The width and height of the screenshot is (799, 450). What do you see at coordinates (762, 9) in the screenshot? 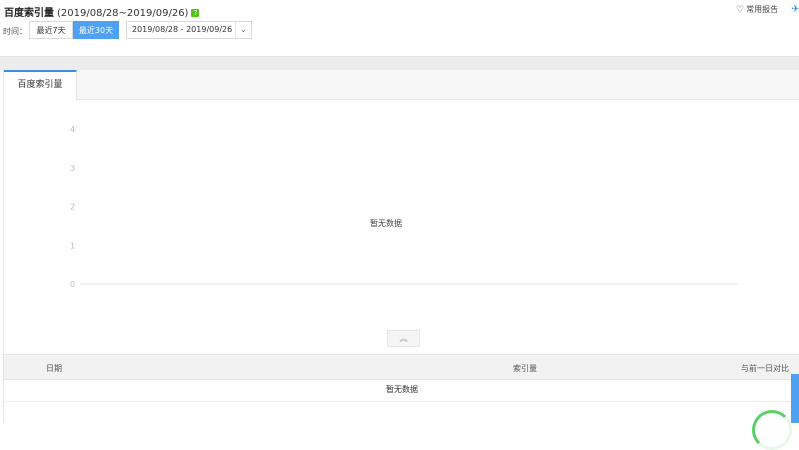
I see `favorite-report-label: 常用报告` at bounding box center [762, 9].